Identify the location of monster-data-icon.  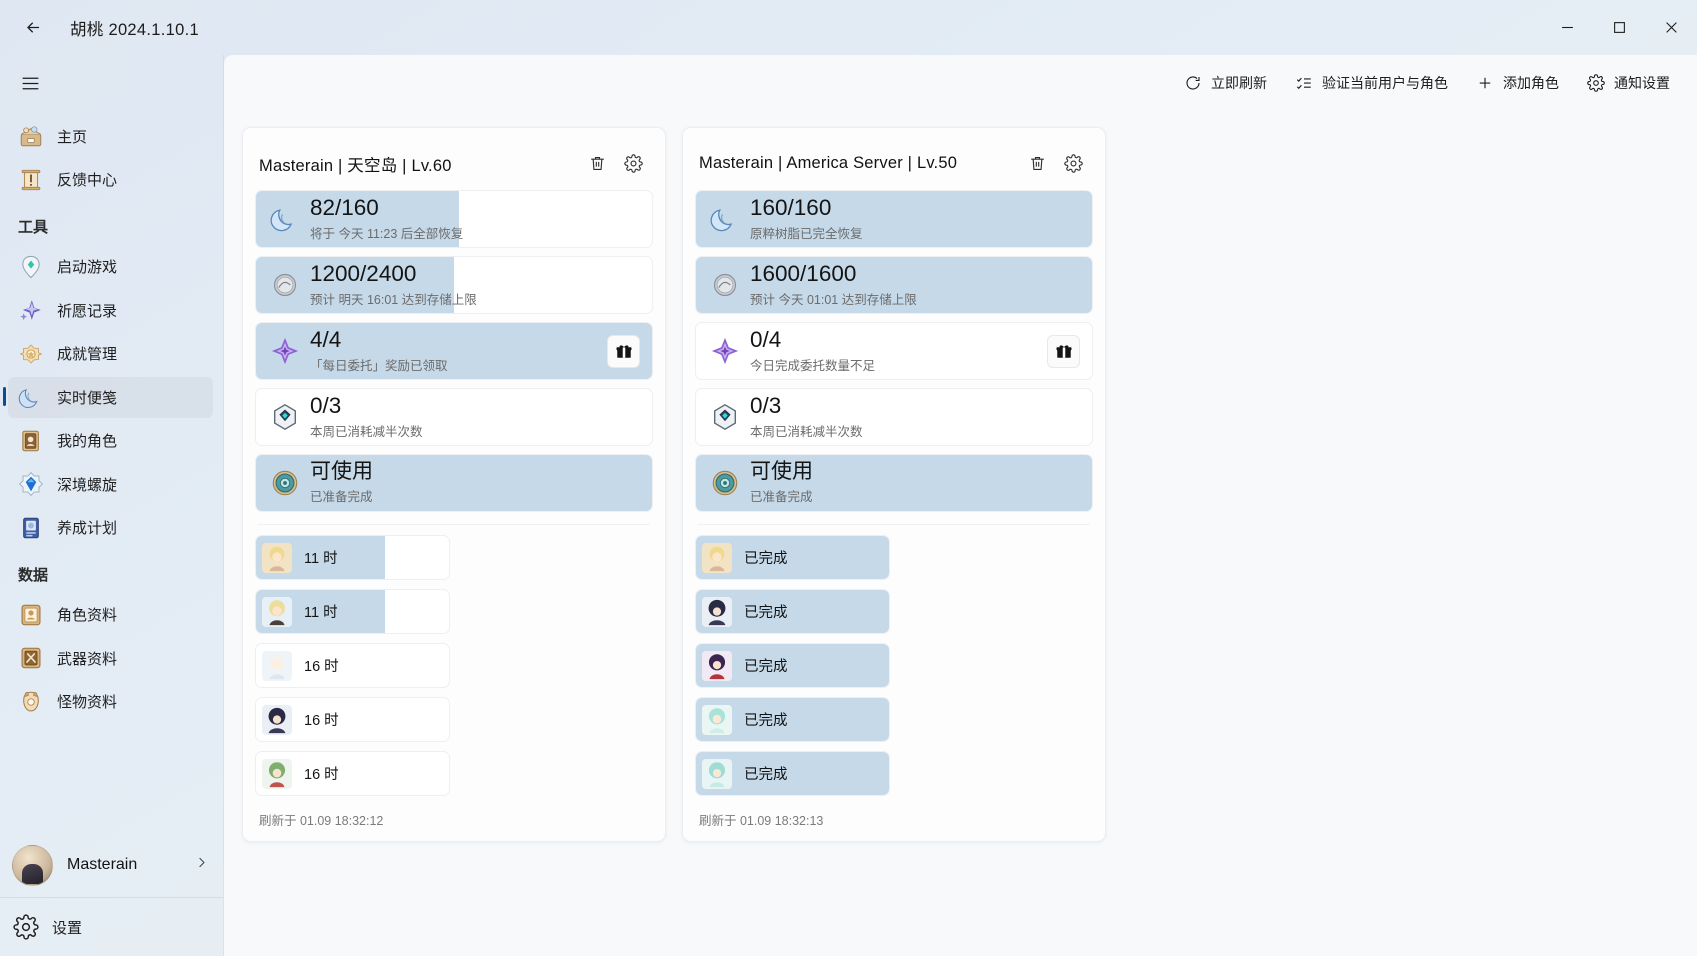
(31, 701).